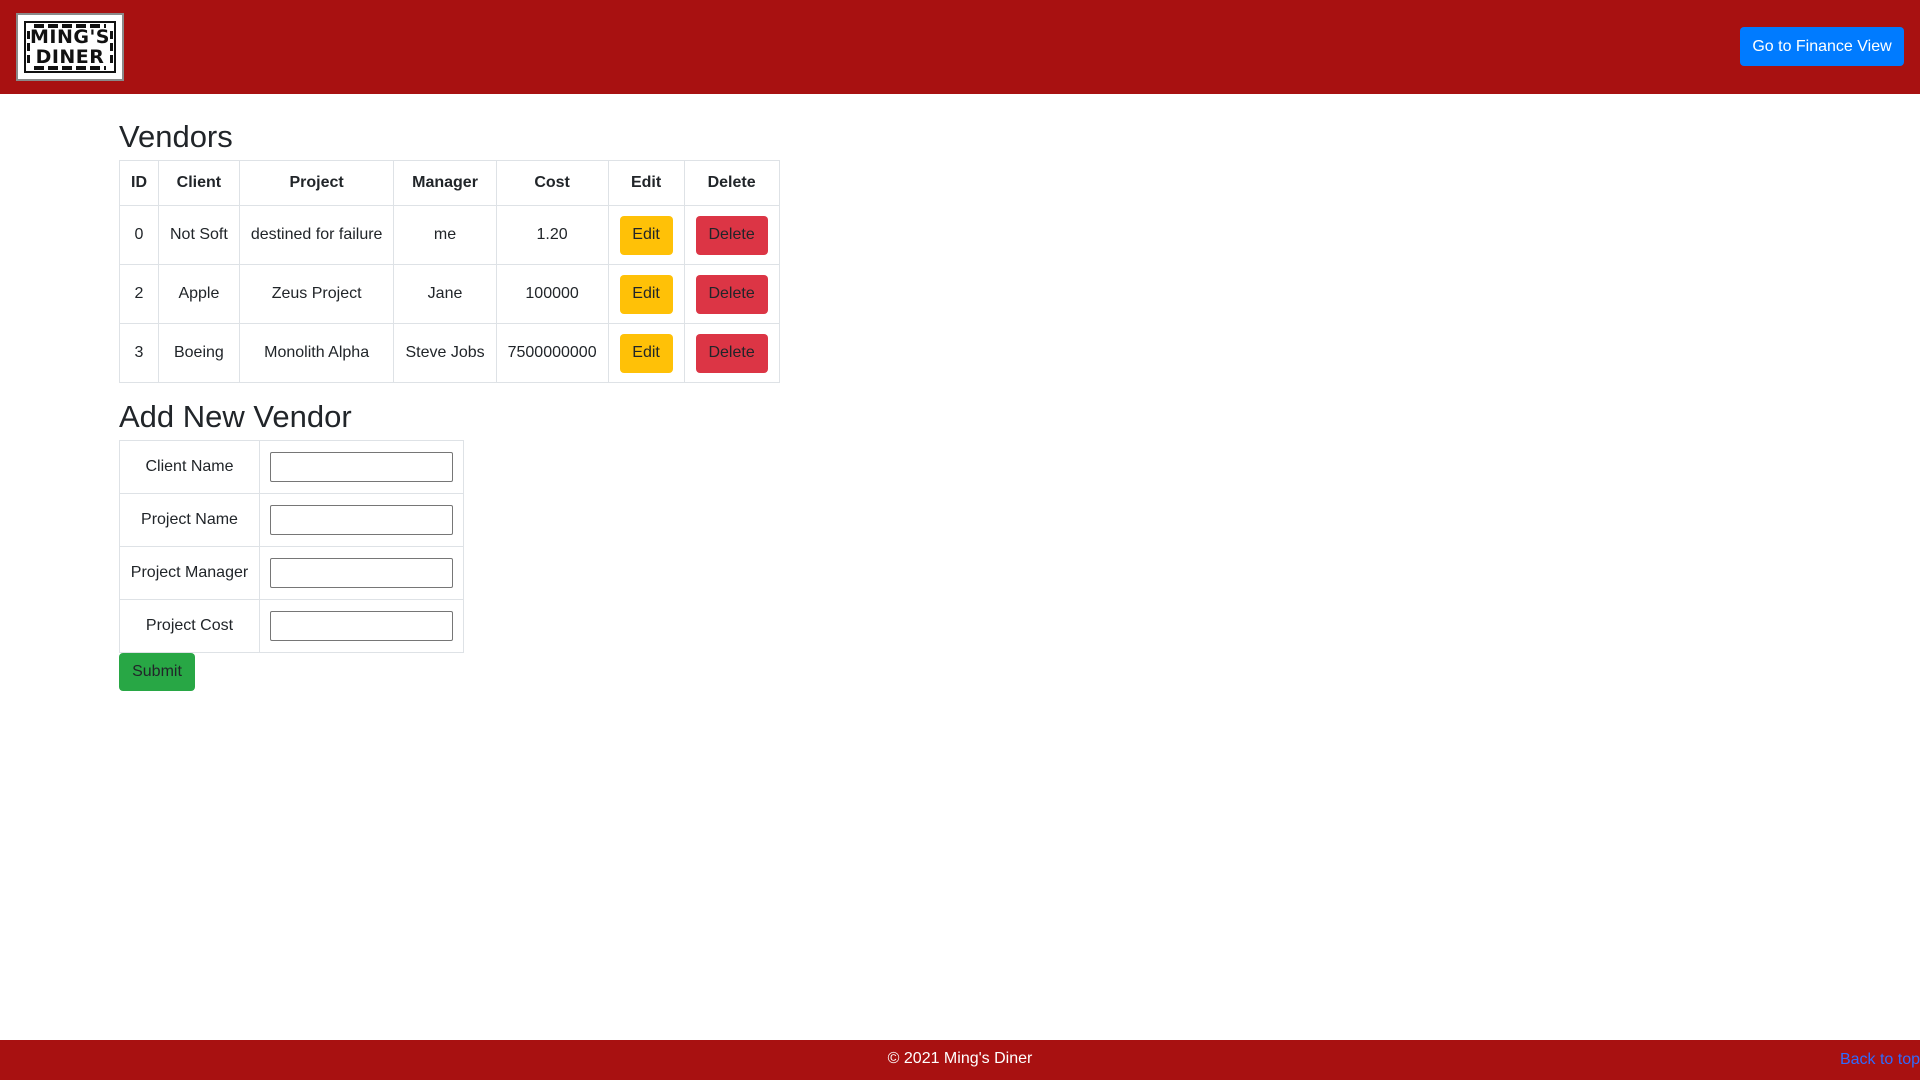 Image resolution: width=1920 pixels, height=1080 pixels. I want to click on project-cost-field-cell, so click(361, 626).